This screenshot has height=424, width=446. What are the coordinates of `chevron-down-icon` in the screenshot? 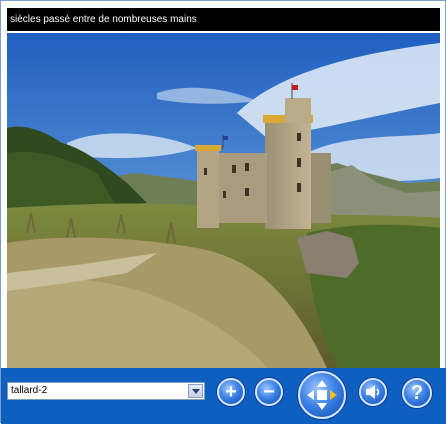 It's located at (195, 391).